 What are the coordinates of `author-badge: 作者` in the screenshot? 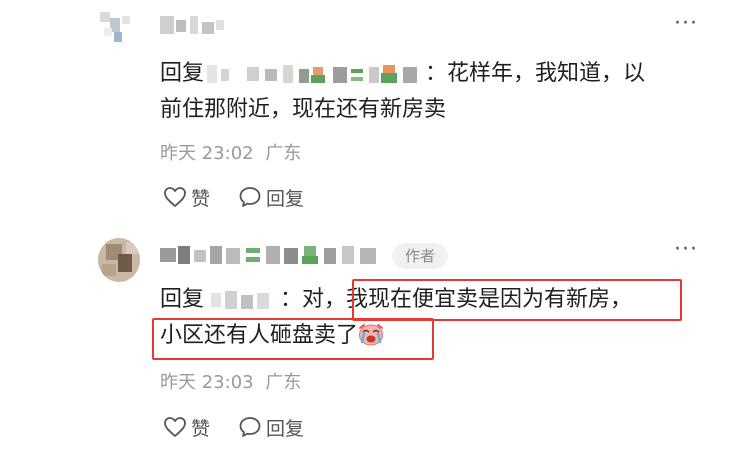 It's located at (420, 256).